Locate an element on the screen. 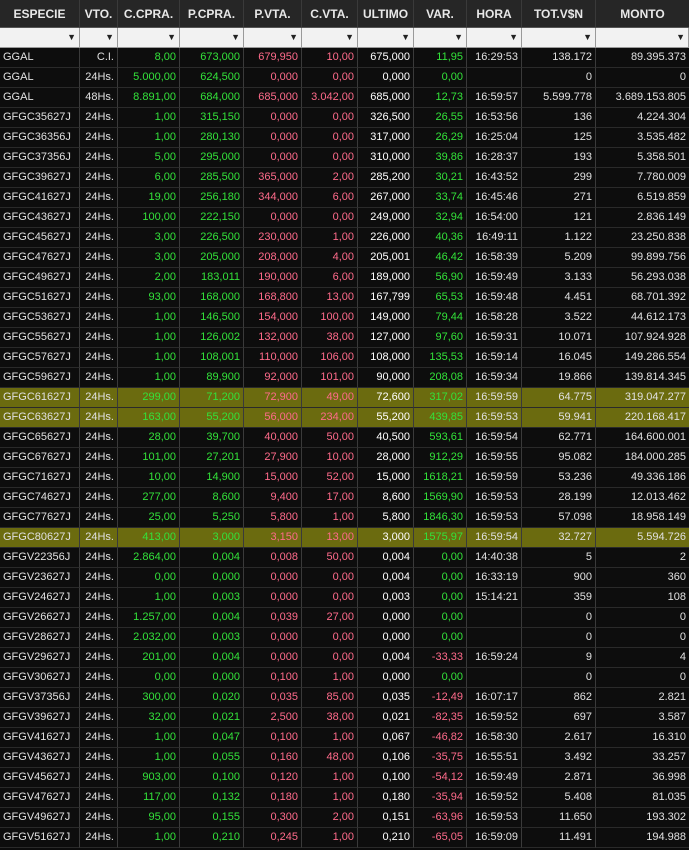 The height and width of the screenshot is (850, 689). cell-especie: GFGC67627J is located at coordinates (40, 458).